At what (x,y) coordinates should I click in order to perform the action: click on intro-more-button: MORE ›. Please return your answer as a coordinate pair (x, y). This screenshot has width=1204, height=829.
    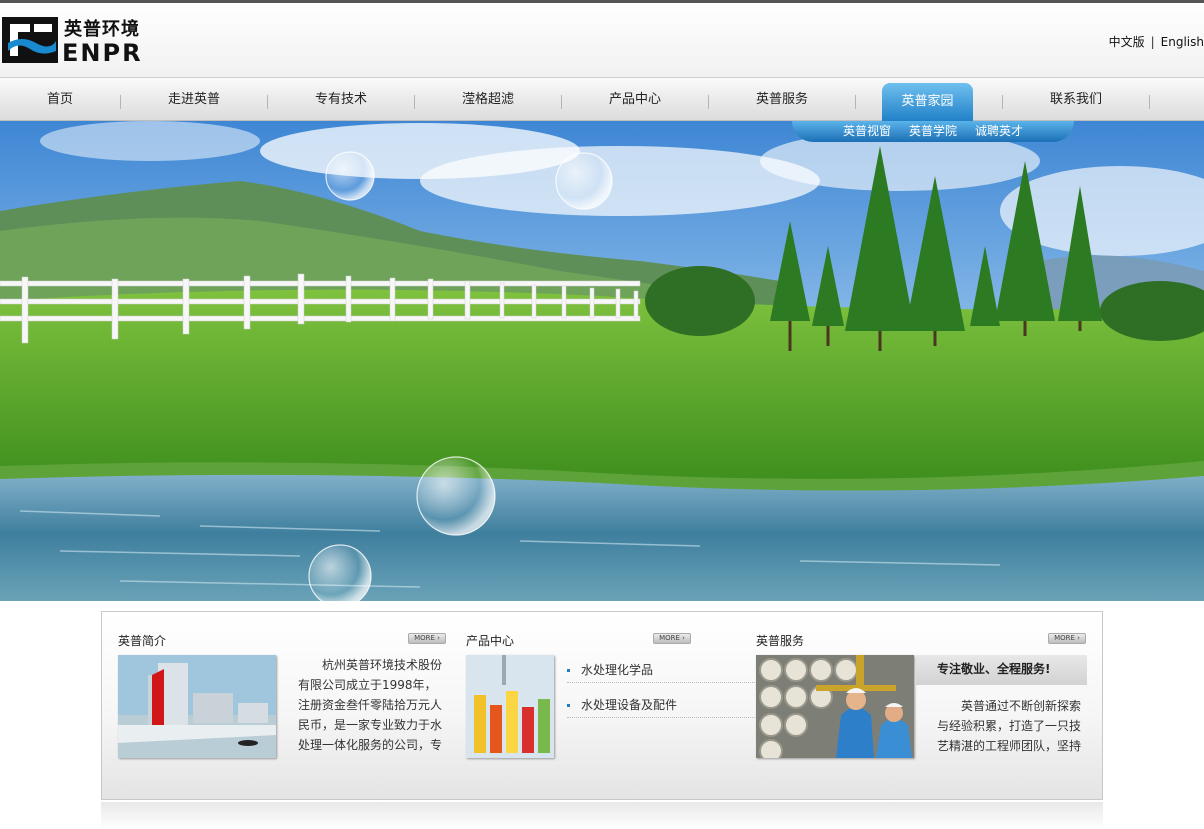
    Looking at the image, I should click on (427, 638).